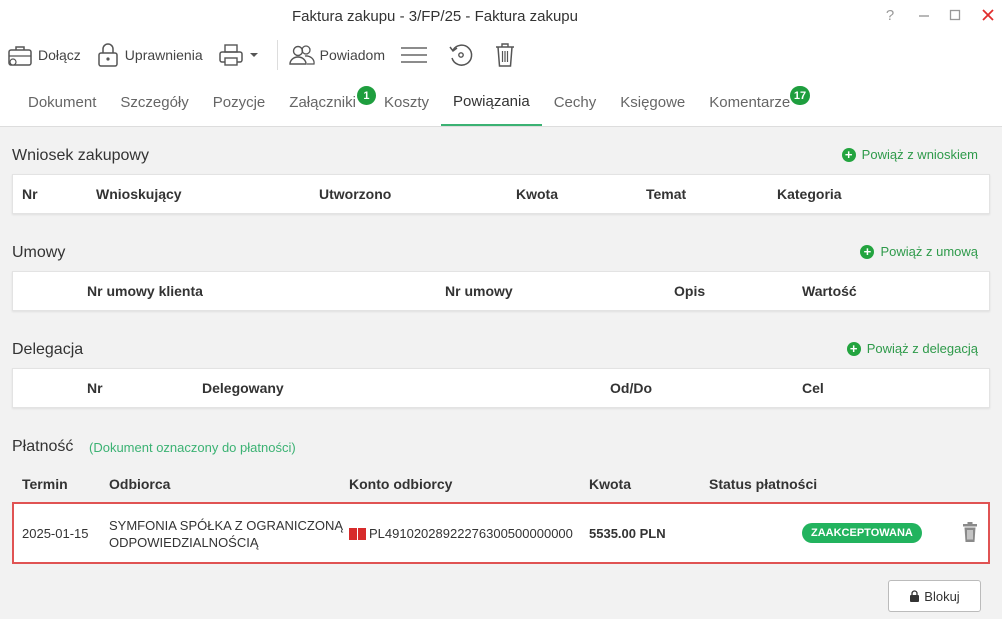 The width and height of the screenshot is (1002, 619). I want to click on tab-label: Koszty, so click(406, 102).